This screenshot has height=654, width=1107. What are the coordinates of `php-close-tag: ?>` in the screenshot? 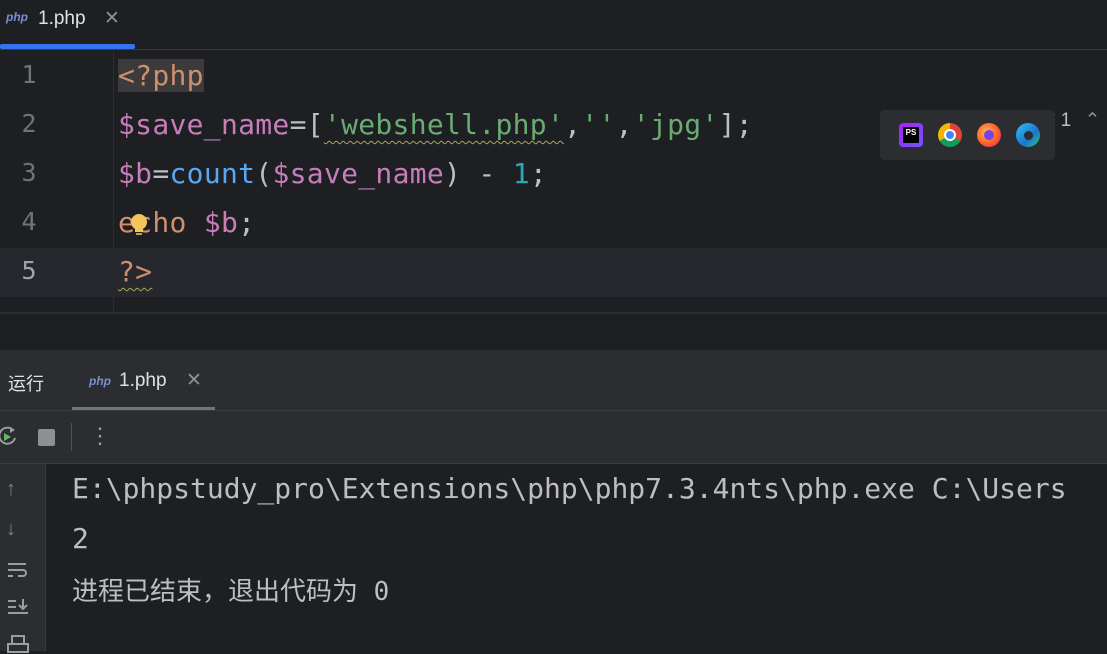 It's located at (135, 271).